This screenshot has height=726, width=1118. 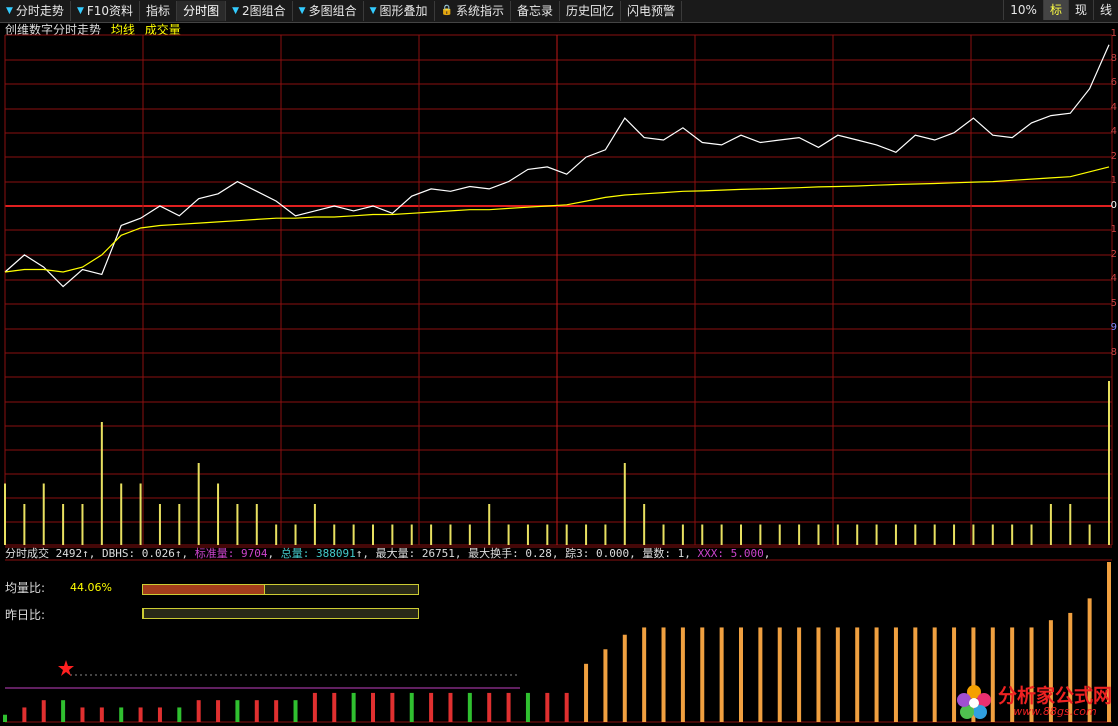 I want to click on right-axis-tick: 0, so click(x=1113, y=205).